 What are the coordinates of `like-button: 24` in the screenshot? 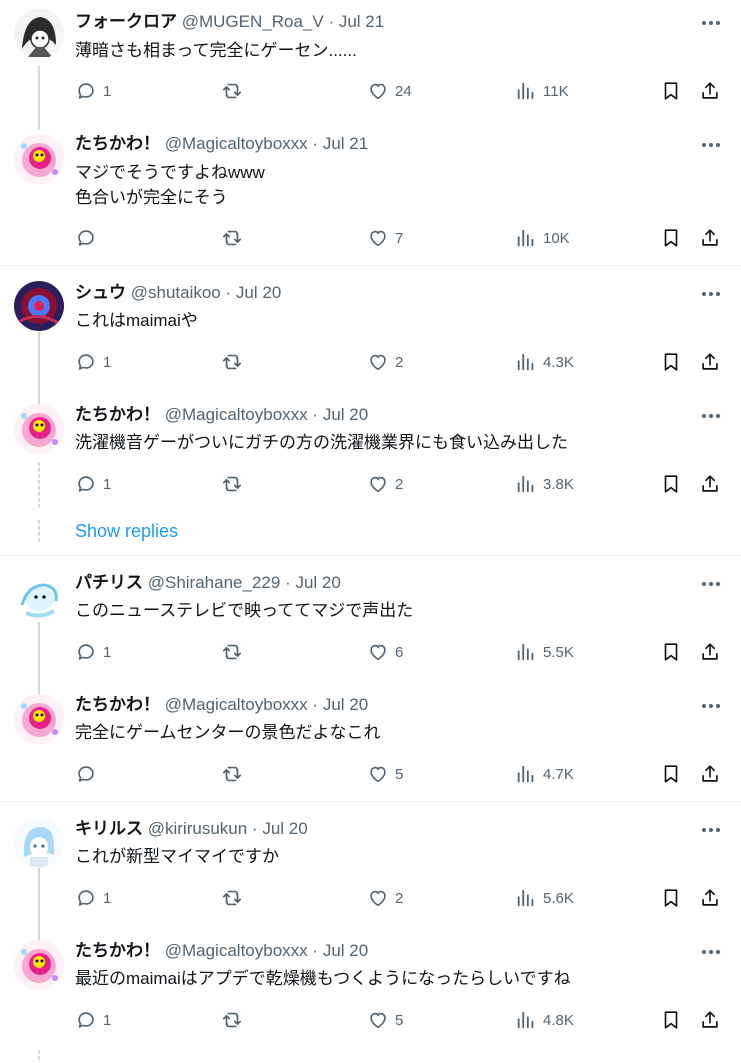 It's located at (389, 91).